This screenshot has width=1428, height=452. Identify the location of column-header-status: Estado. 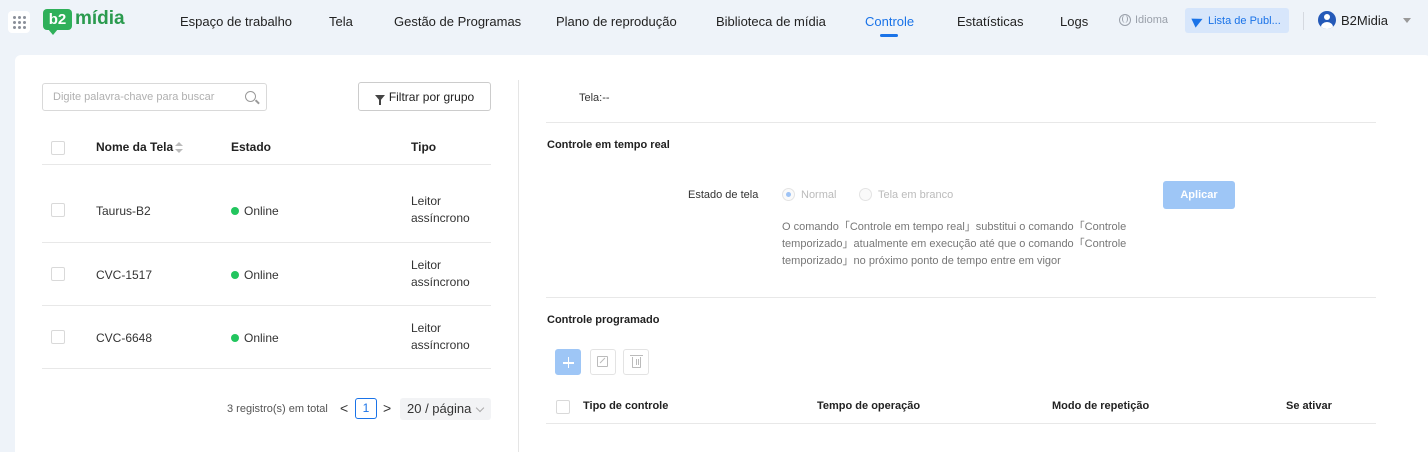
(251, 147).